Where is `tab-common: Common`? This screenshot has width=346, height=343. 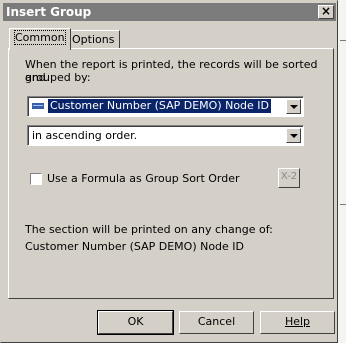
tab-common: Common is located at coordinates (40, 39).